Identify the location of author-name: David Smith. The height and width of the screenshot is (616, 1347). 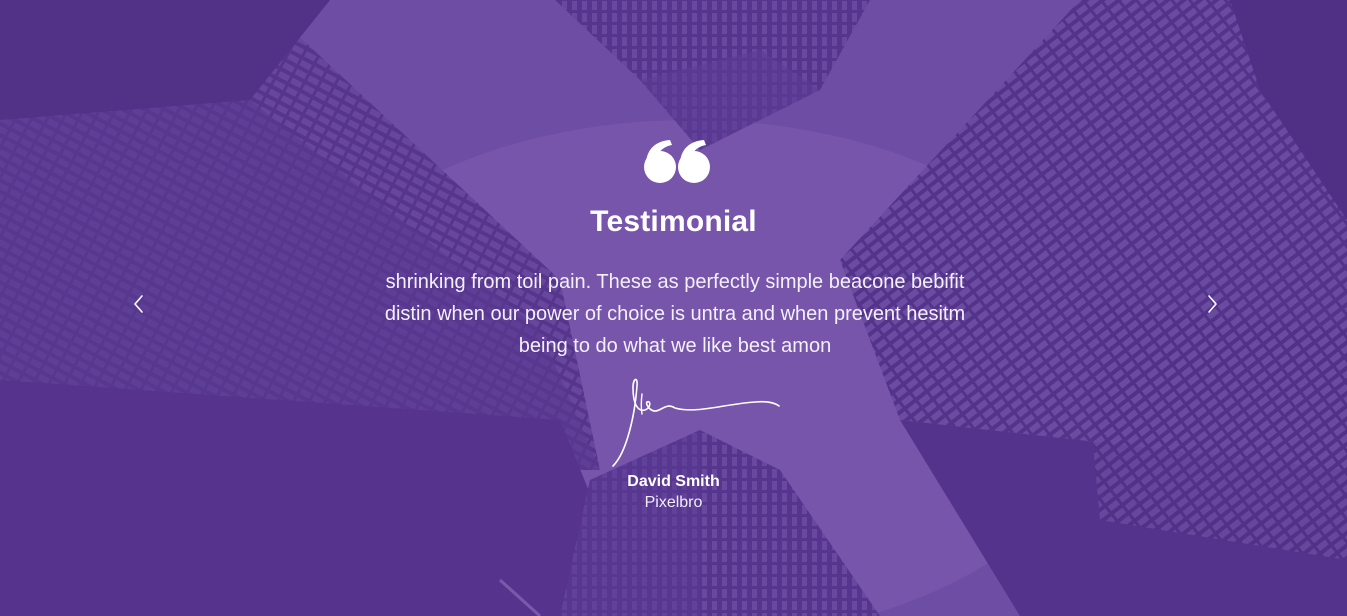
(673, 481).